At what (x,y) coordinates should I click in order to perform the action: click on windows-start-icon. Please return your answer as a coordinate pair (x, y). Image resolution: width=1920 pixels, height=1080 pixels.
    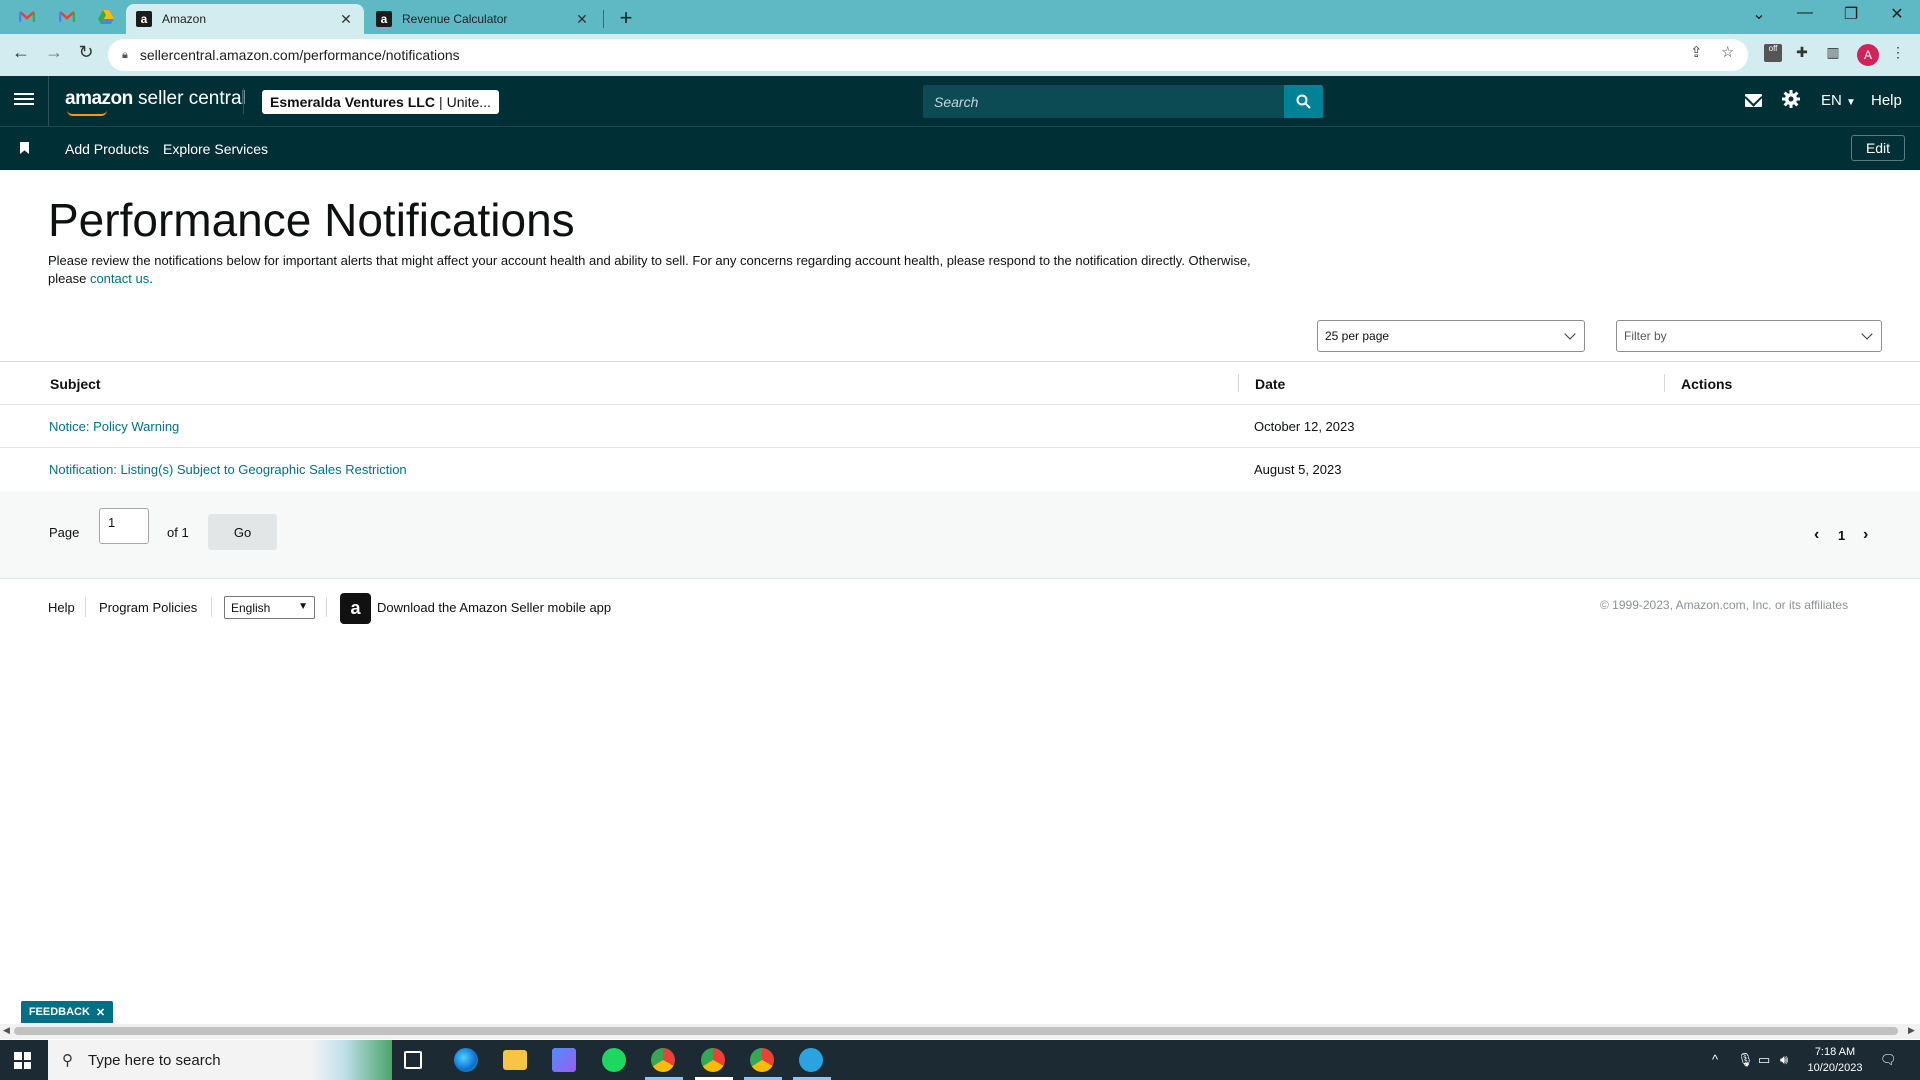
    Looking at the image, I should click on (22, 1060).